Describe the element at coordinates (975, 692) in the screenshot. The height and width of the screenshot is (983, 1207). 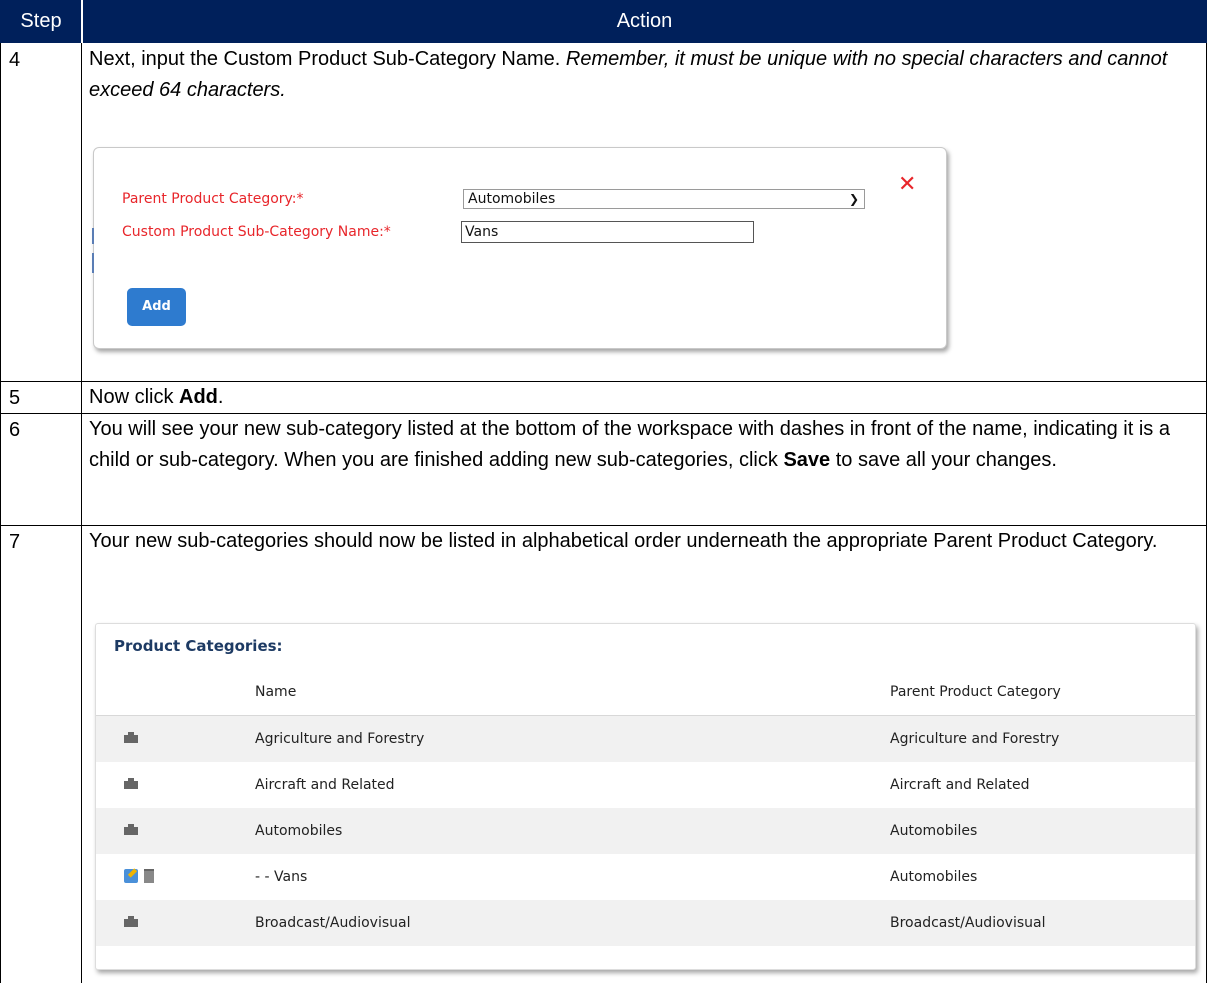
I see `column-parent-header: Parent Product Category` at that location.